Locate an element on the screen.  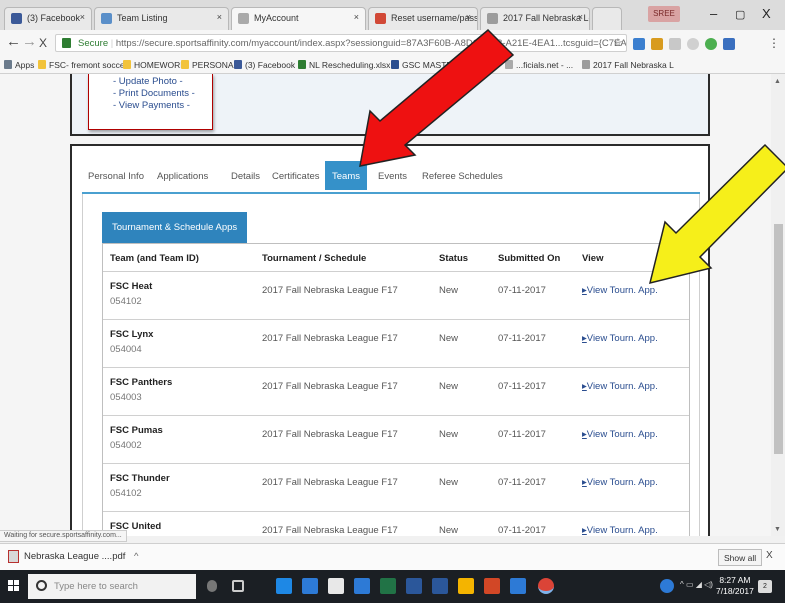
team-id: 054102 is located at coordinates (126, 493).